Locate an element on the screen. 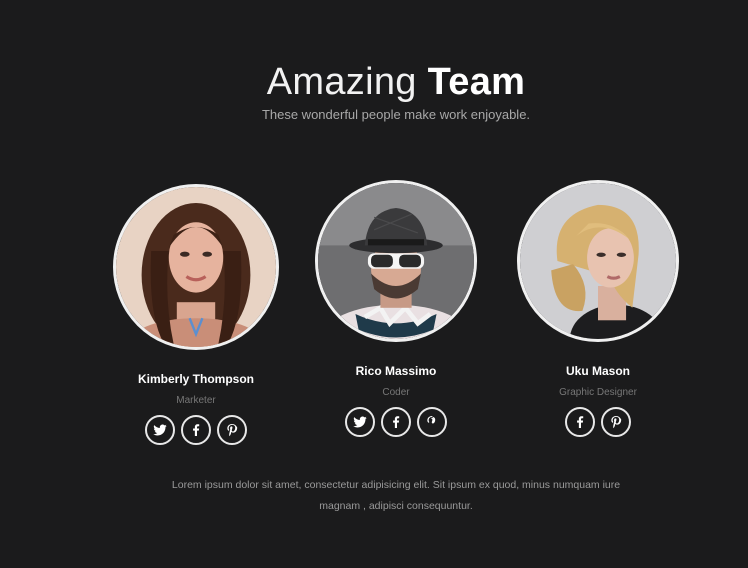  title-bold: Team is located at coordinates (476, 82).